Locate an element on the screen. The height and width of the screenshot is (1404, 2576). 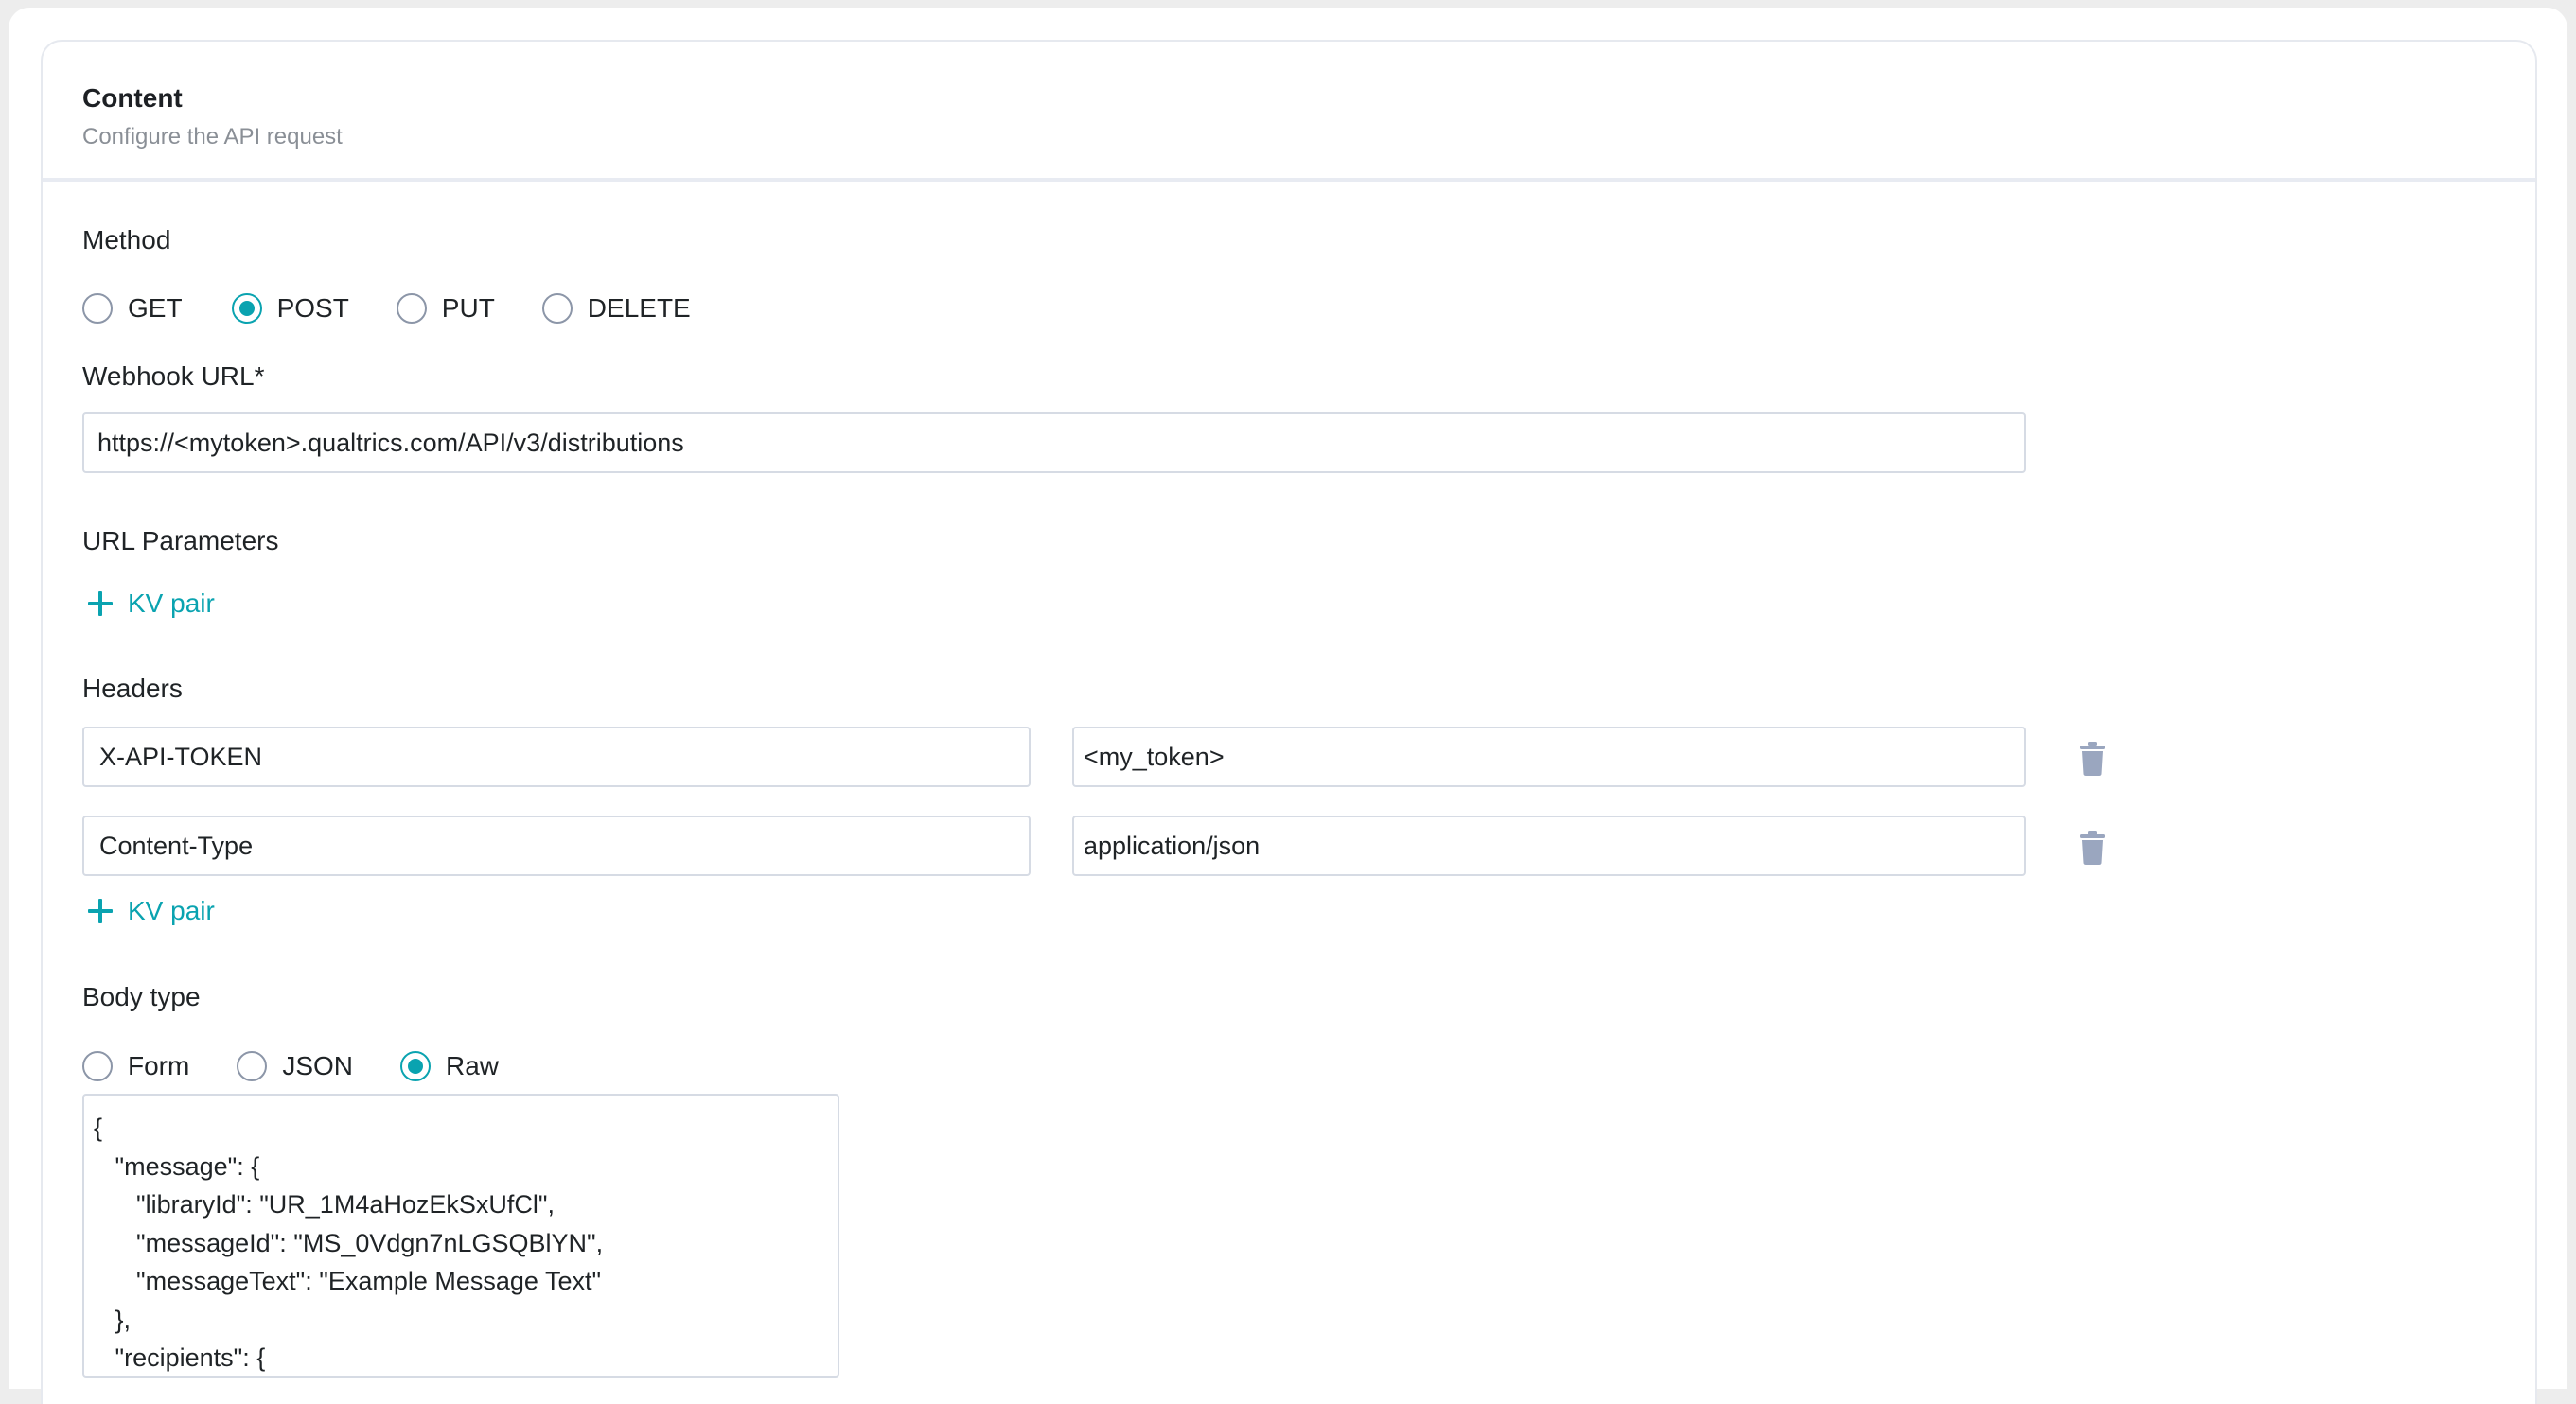
add-url-parameter-button: KV pair is located at coordinates (151, 603).